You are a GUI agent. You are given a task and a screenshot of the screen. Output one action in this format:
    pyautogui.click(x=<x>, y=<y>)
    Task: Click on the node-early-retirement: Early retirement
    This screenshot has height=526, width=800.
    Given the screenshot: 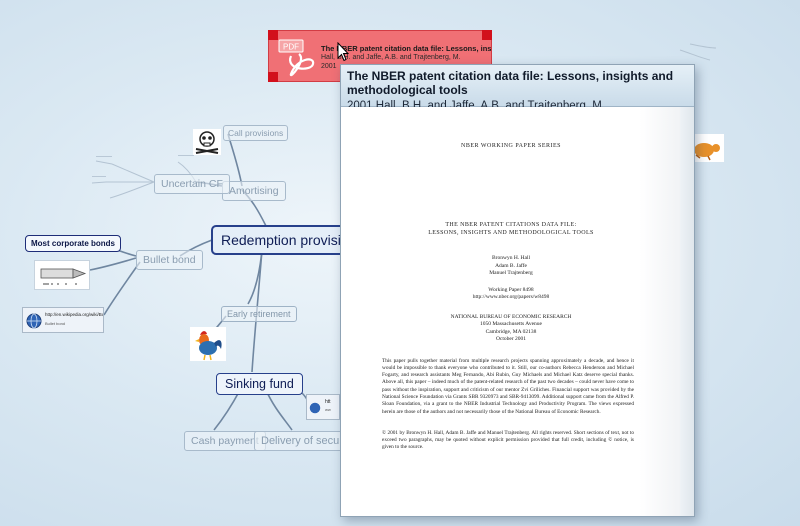 What is the action you would take?
    pyautogui.click(x=259, y=314)
    